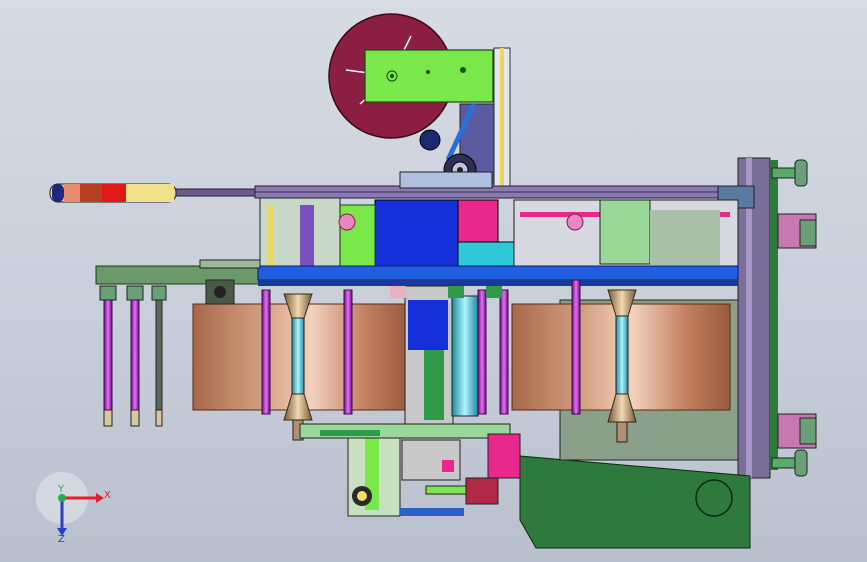 This screenshot has height=562, width=867. I want to click on x-axis-label: X, so click(107, 495).